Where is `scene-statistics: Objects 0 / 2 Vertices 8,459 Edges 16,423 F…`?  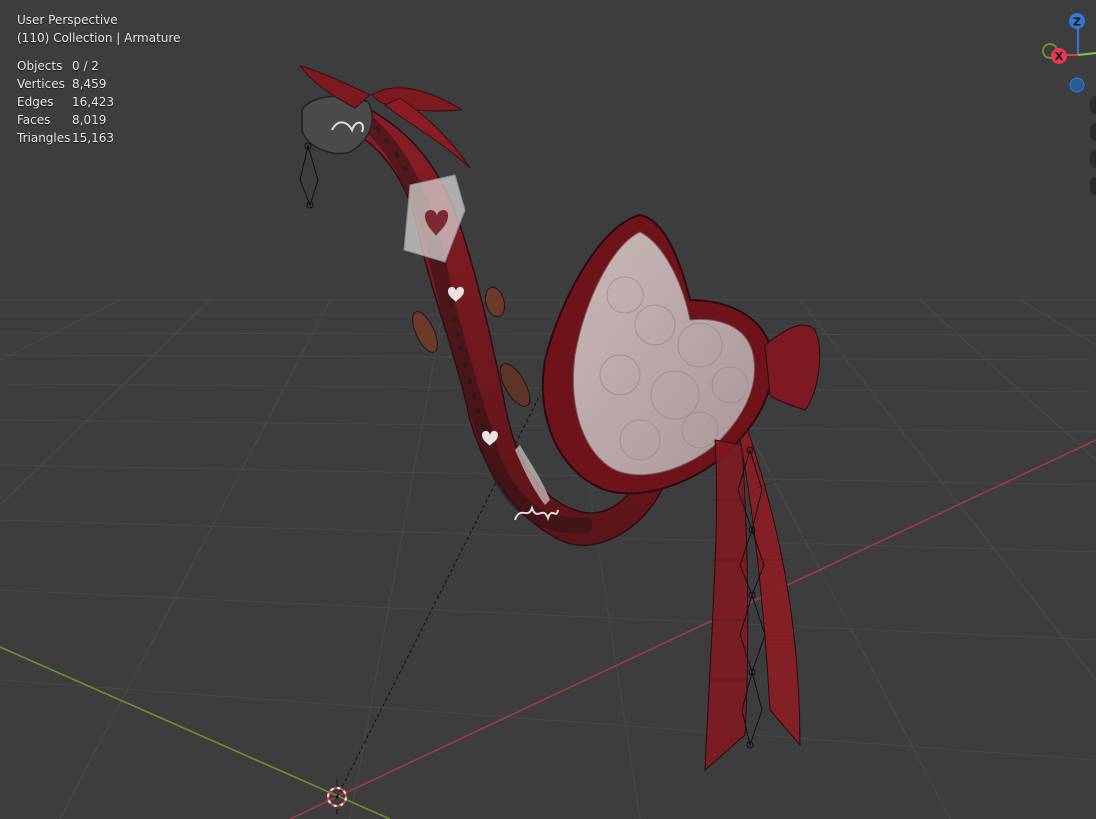 scene-statistics: Objects 0 / 2 Vertices 8,459 Edges 16,423 F… is located at coordinates (65, 102).